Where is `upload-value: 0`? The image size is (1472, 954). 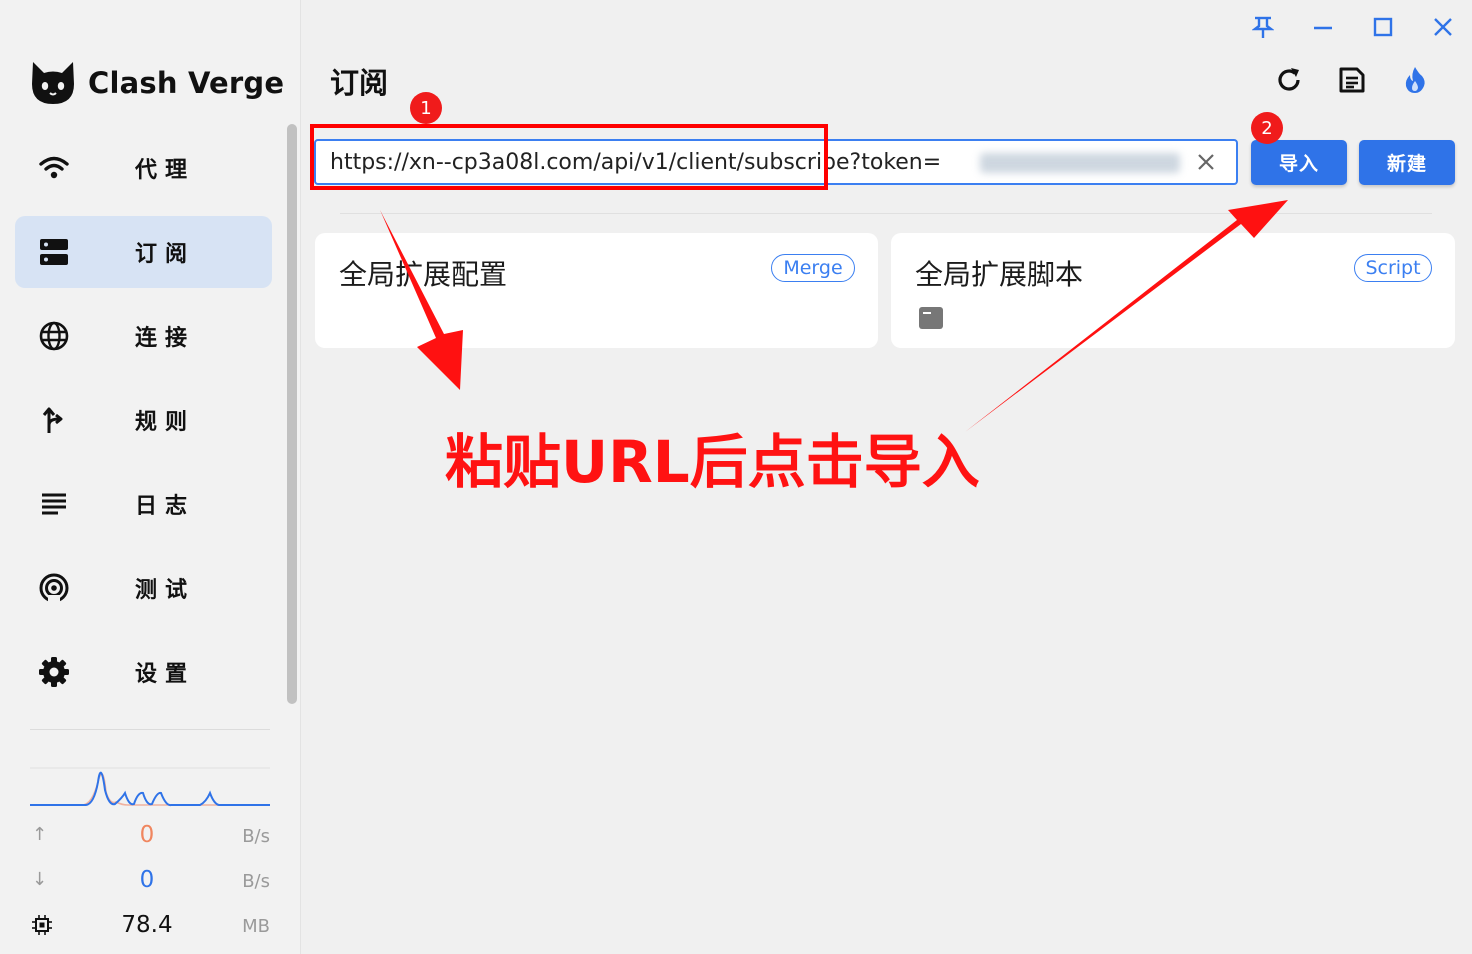 upload-value: 0 is located at coordinates (147, 835).